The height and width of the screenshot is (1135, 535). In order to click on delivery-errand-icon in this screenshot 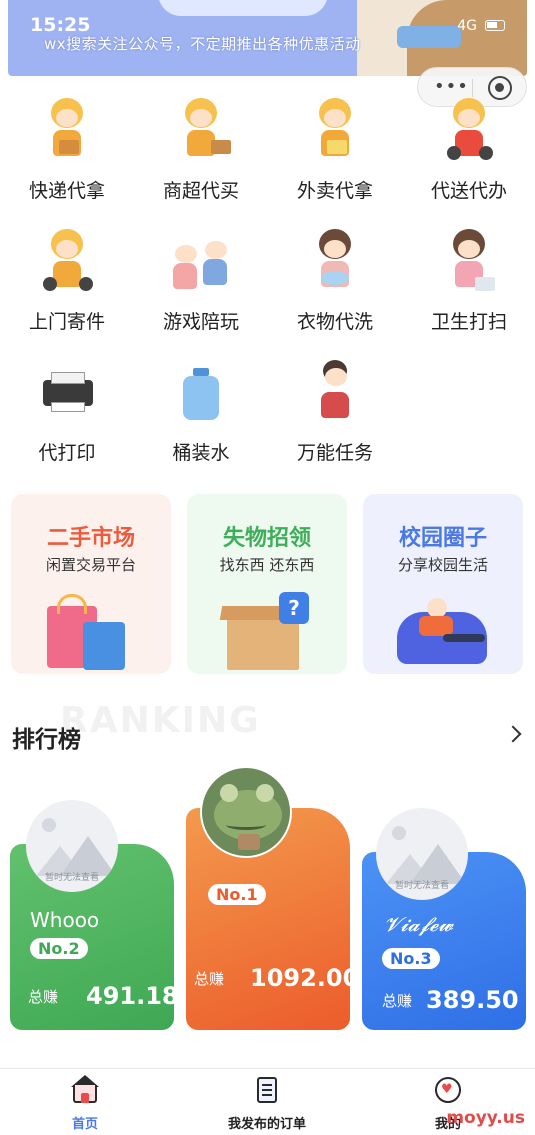, I will do `click(469, 129)`.